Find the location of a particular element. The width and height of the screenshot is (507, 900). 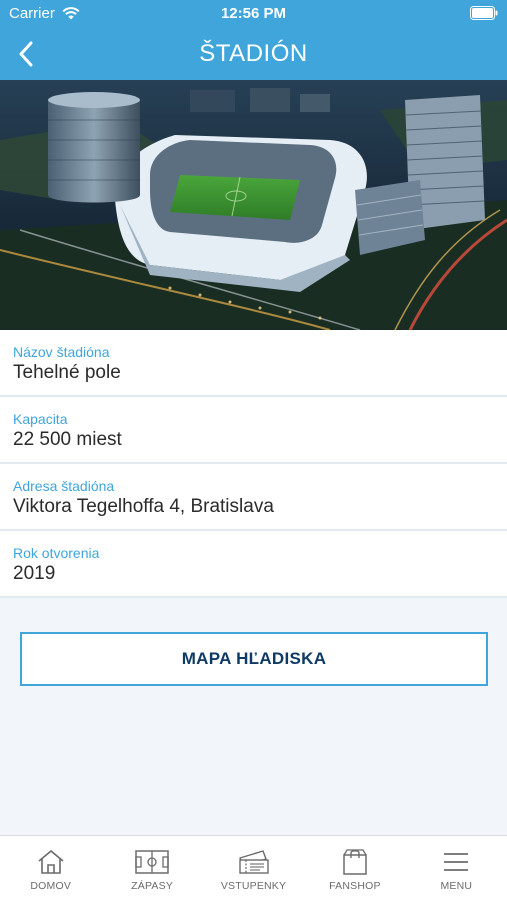

app-header: Carrier 12:56 PM ŠTADIÓN is located at coordinates (253, 40).